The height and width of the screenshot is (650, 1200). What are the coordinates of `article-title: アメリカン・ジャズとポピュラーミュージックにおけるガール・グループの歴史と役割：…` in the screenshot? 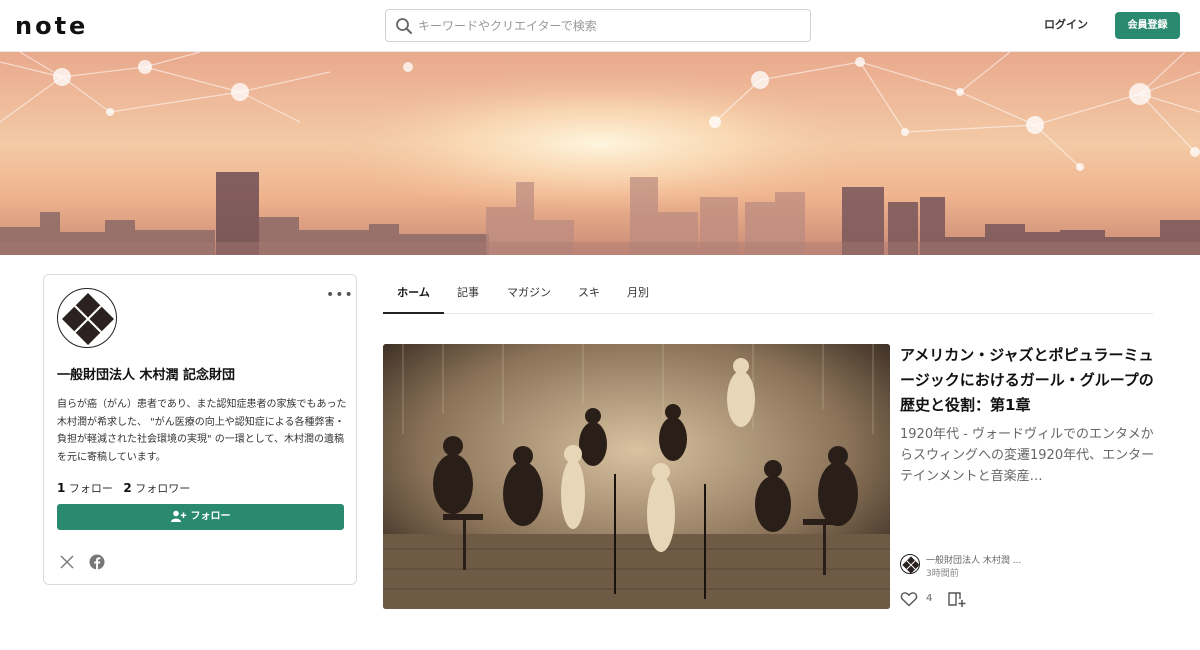 It's located at (1027, 380).